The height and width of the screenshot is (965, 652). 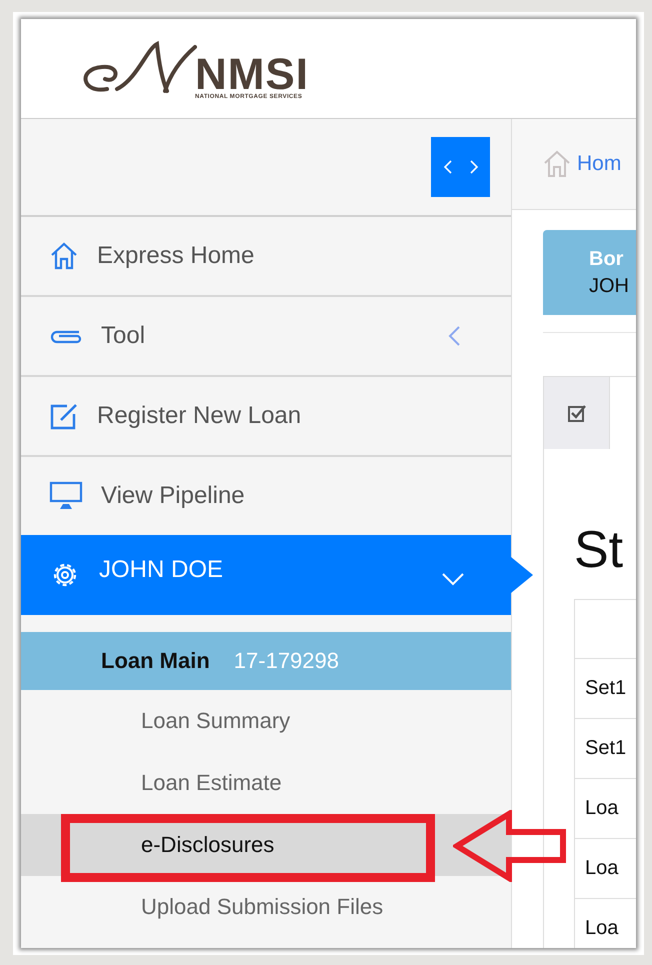 What do you see at coordinates (64, 416) in the screenshot?
I see `edit-icon` at bounding box center [64, 416].